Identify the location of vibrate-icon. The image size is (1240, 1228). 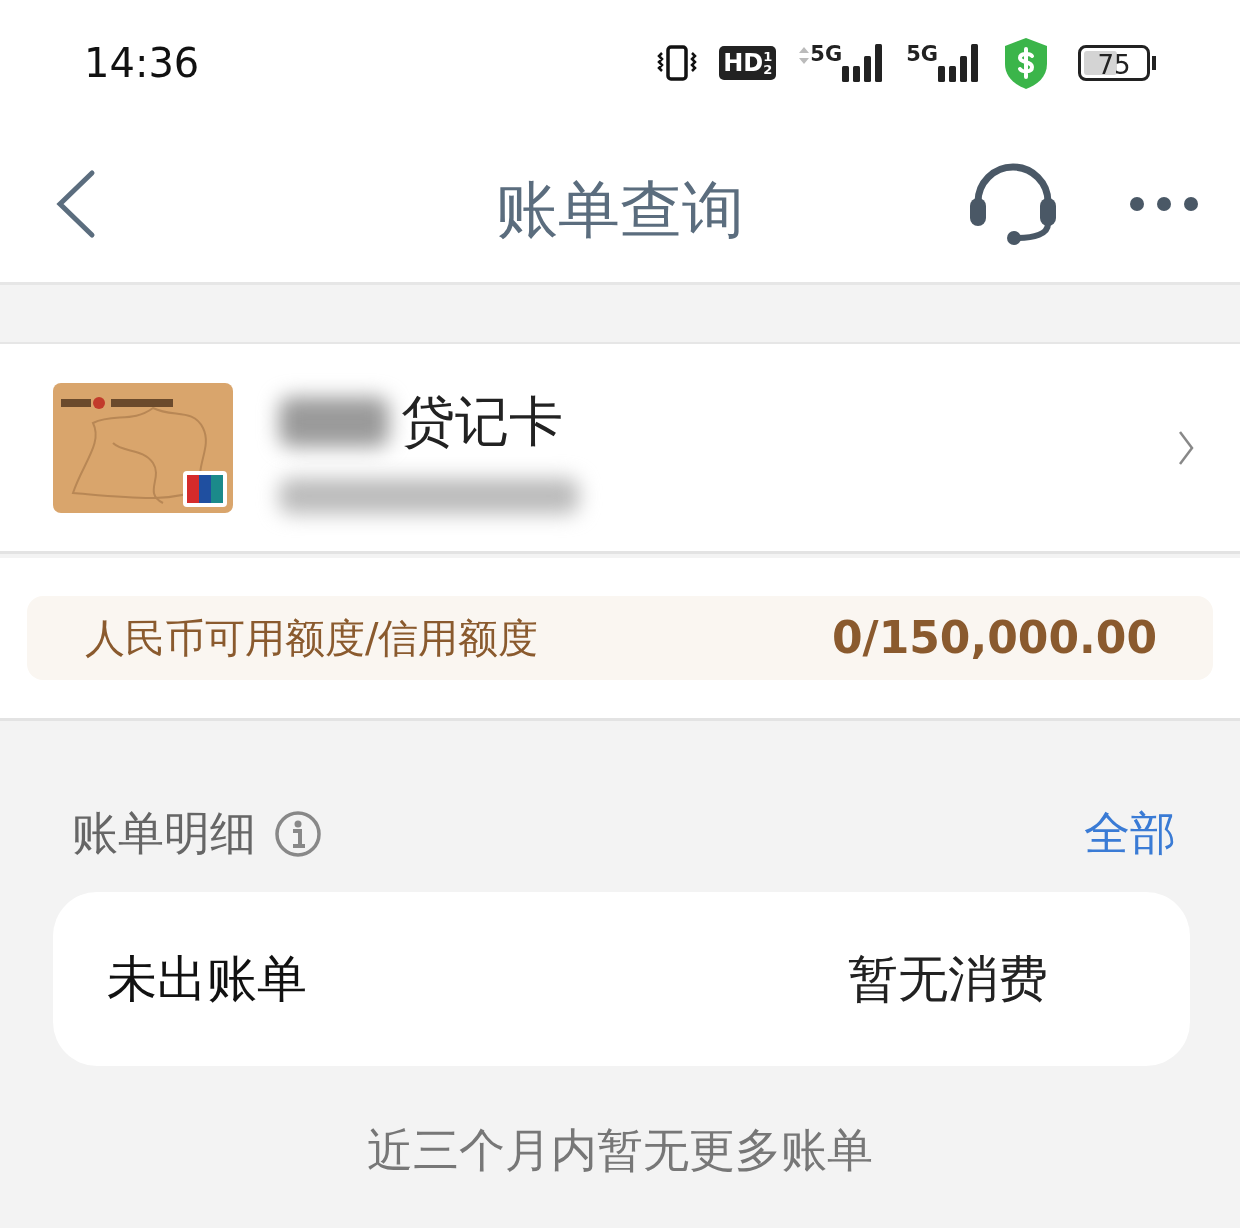
(677, 62).